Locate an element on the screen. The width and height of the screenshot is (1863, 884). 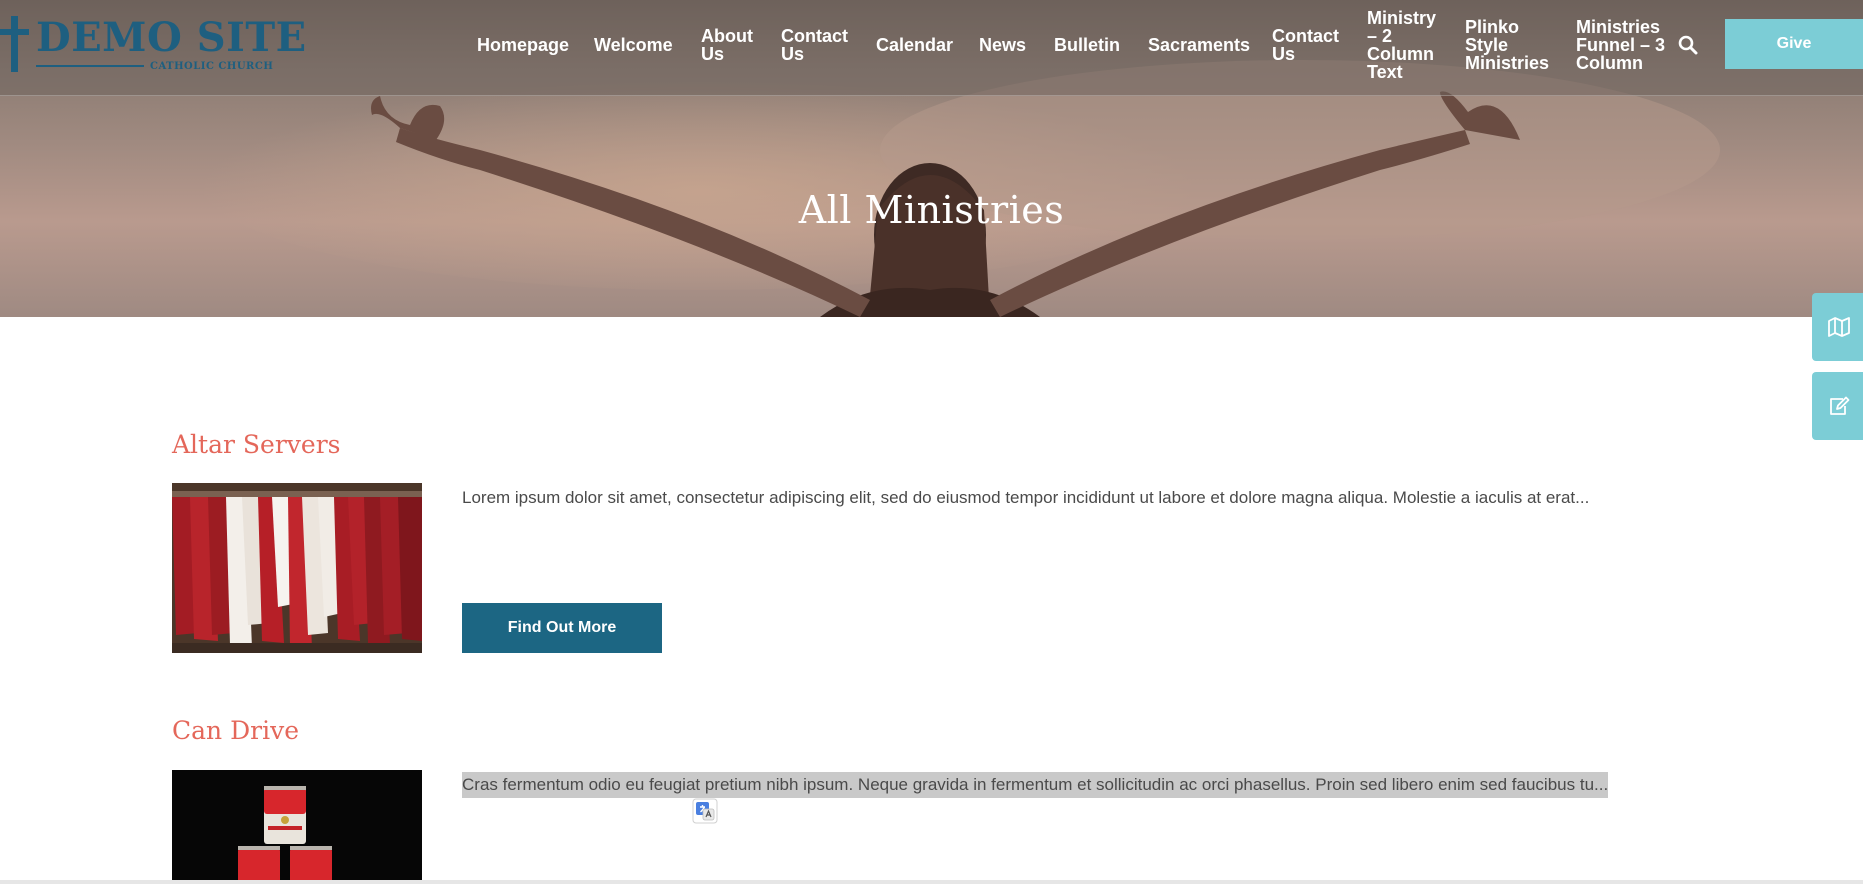
nav-item-ministry-2-column-text: Ministry – 2 Column Text is located at coordinates (1404, 45).